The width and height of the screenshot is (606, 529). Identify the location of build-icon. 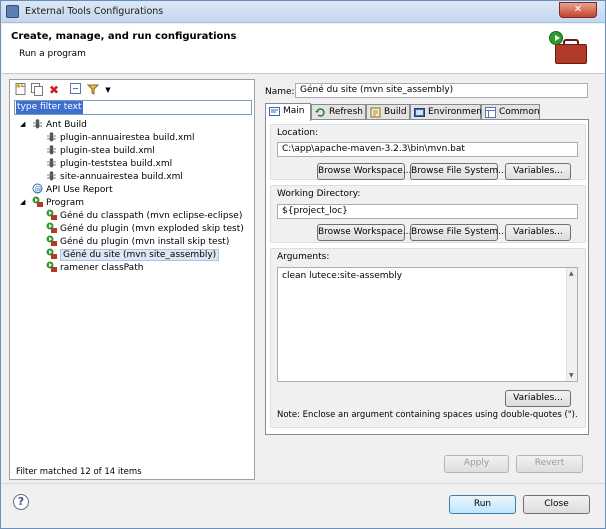
(375, 112).